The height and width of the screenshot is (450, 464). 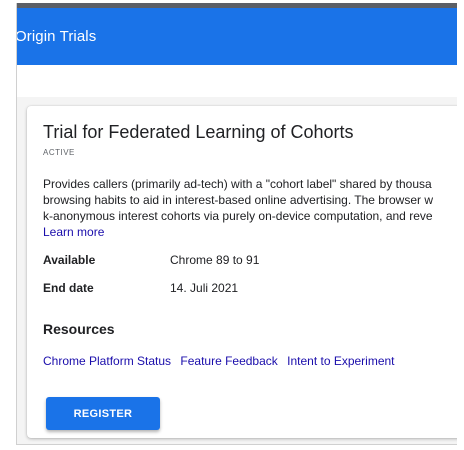 What do you see at coordinates (59, 152) in the screenshot?
I see `status-badge: ACTIVE` at bounding box center [59, 152].